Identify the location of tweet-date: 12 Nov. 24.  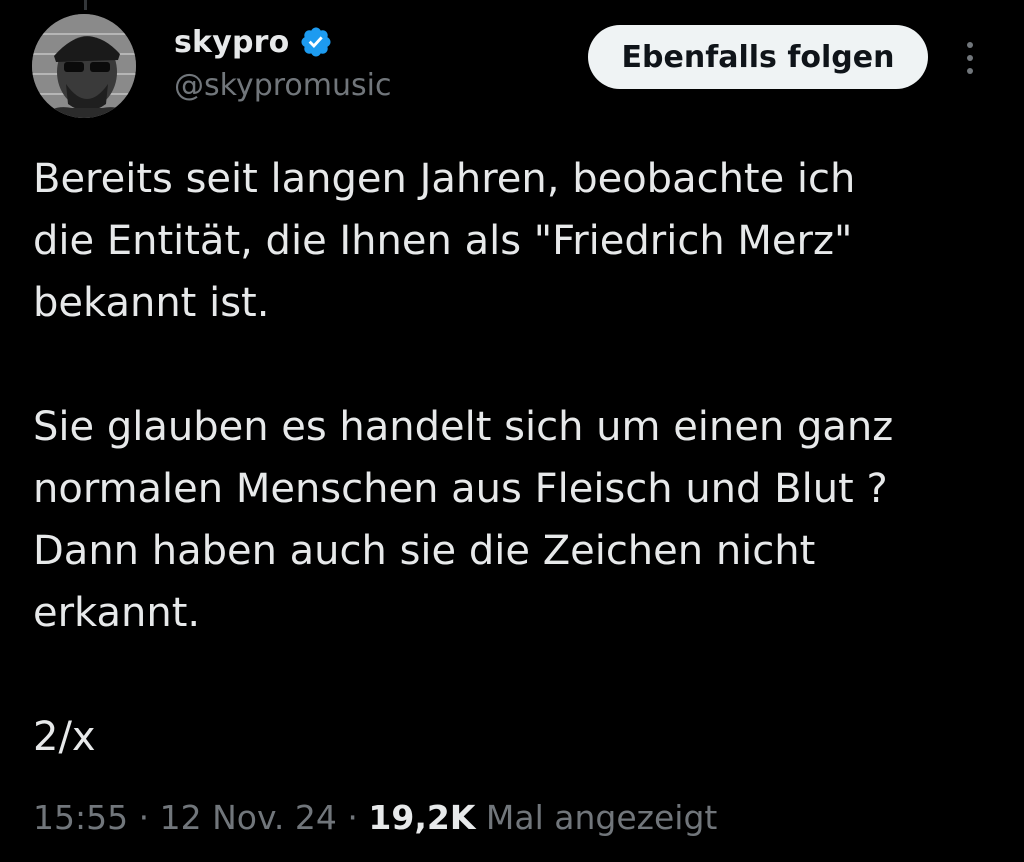
(248, 817).